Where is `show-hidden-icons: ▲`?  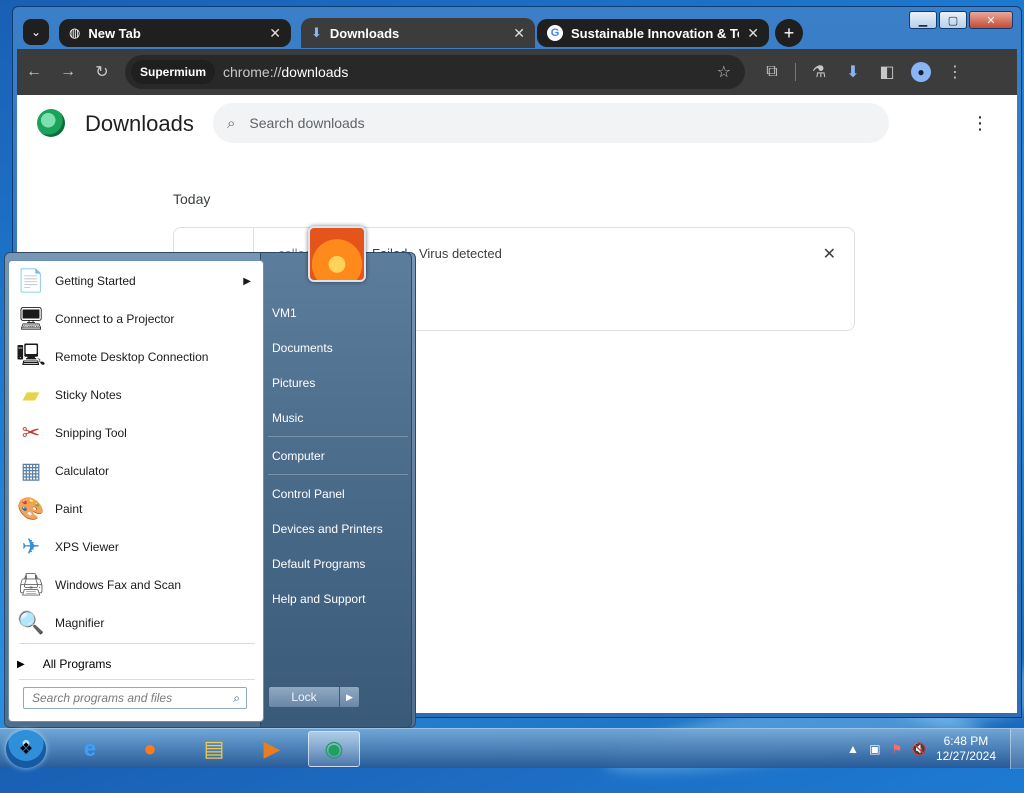 show-hidden-icons: ▲ is located at coordinates (853, 749).